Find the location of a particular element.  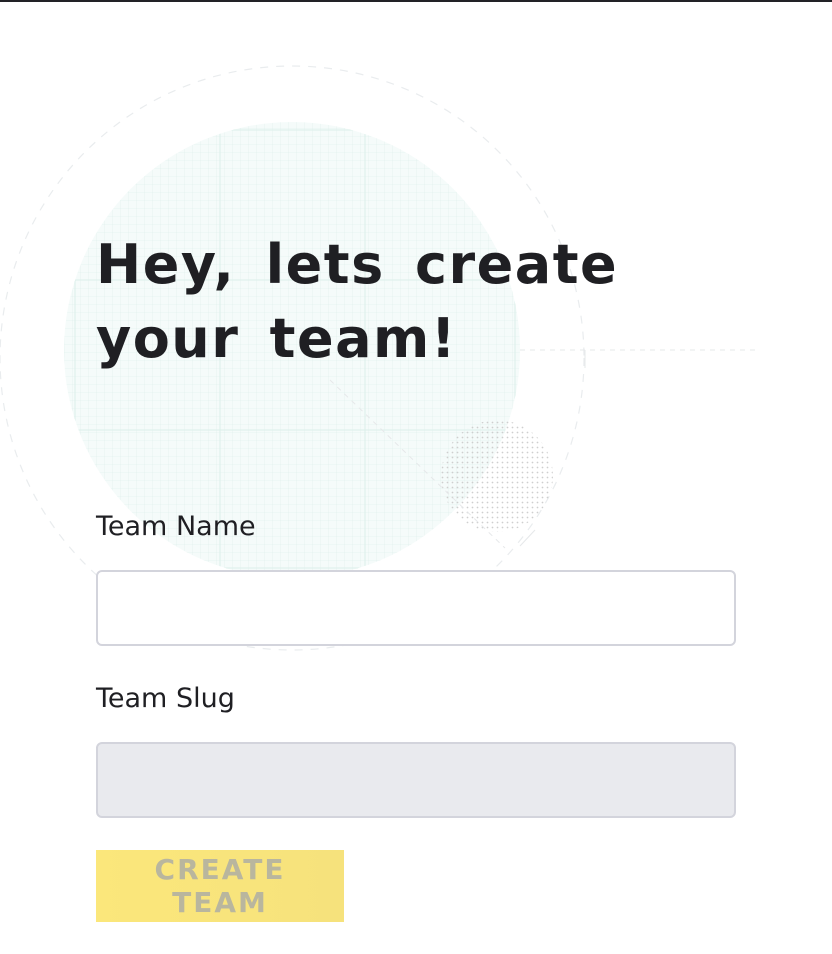

guide-lines is located at coordinates (544, 449).